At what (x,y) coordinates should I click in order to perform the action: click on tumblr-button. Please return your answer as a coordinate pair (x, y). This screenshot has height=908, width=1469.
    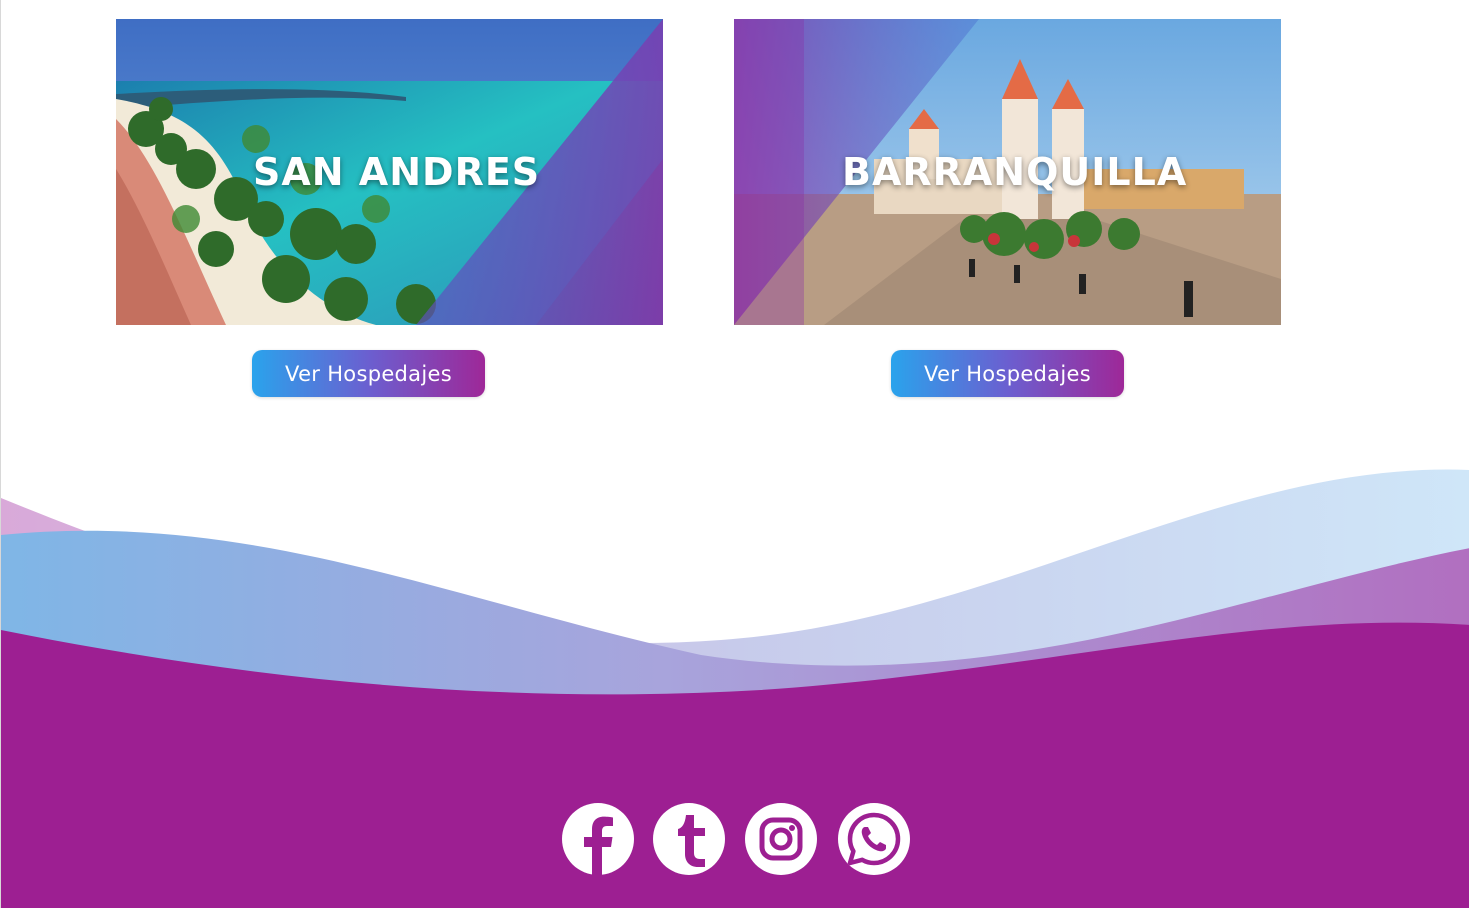
    Looking at the image, I should click on (689, 839).